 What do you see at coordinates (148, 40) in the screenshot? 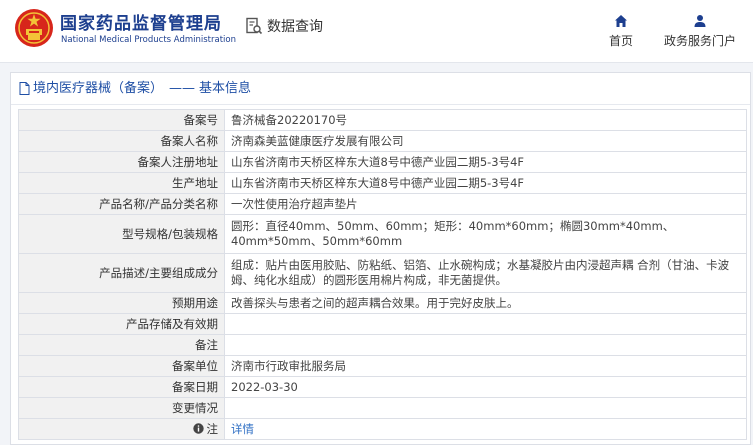
I see `site-subtitle: National Medical Products Administration` at bounding box center [148, 40].